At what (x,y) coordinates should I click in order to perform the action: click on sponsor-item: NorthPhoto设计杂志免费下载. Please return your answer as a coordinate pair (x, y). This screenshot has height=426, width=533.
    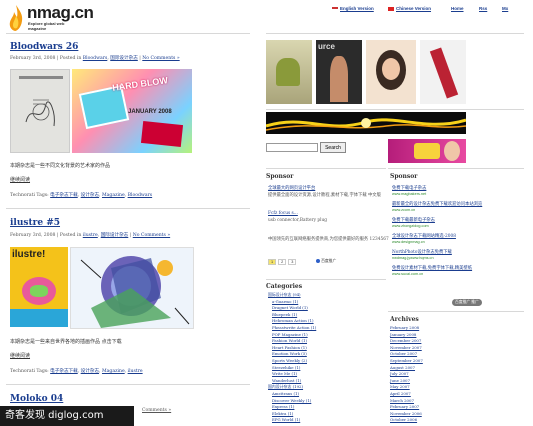
    Looking at the image, I should click on (457, 252).